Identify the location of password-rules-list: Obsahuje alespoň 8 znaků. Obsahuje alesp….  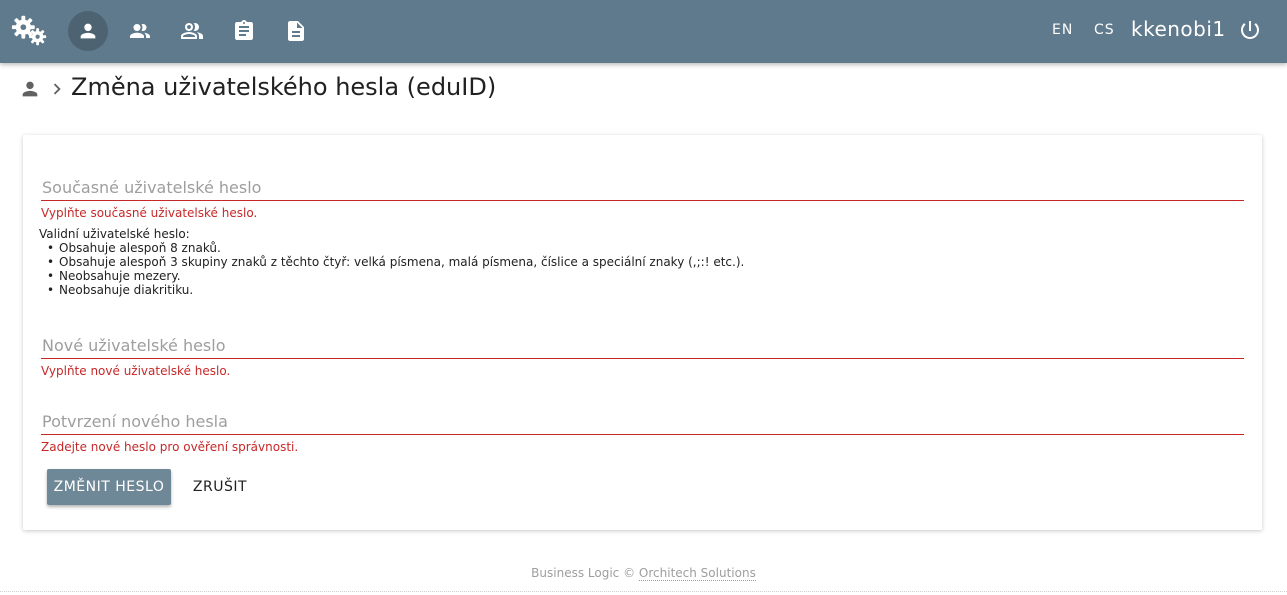
(395, 269).